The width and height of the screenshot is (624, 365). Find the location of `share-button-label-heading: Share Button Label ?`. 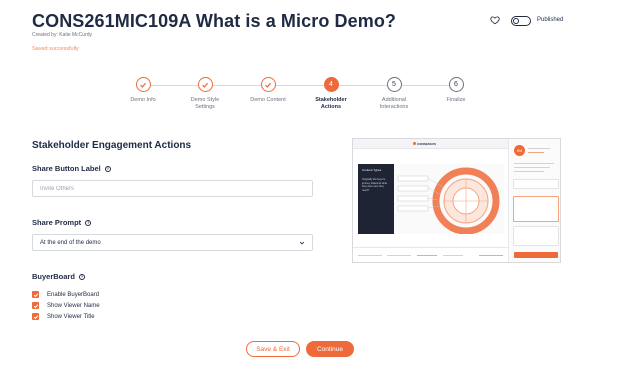

share-button-label-heading: Share Button Label ? is located at coordinates (71, 168).